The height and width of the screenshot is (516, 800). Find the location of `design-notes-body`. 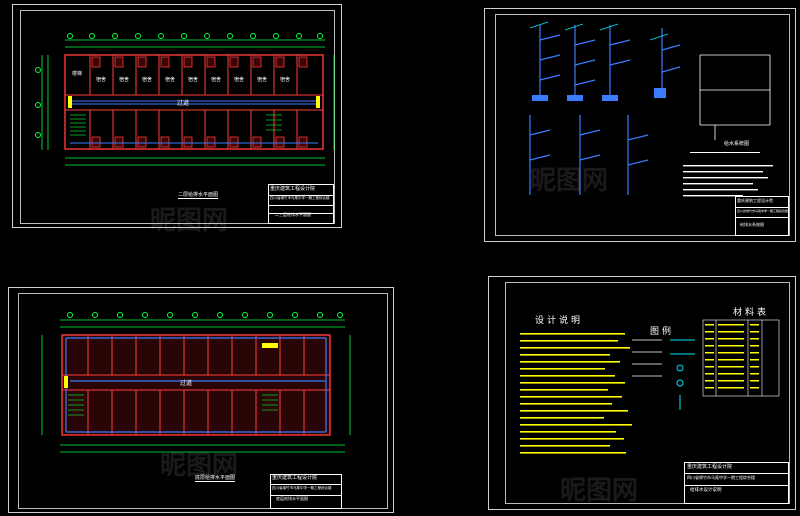

design-notes-body is located at coordinates (650, 386).